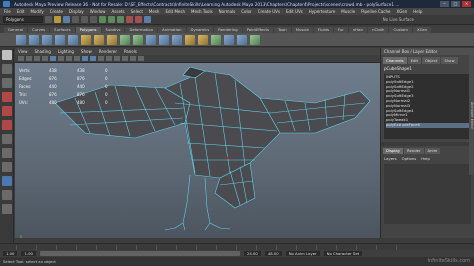 Image resolution: width=474 pixels, height=266 pixels. What do you see at coordinates (57, 19) in the screenshot?
I see `open-scene-icon` at bounding box center [57, 19].